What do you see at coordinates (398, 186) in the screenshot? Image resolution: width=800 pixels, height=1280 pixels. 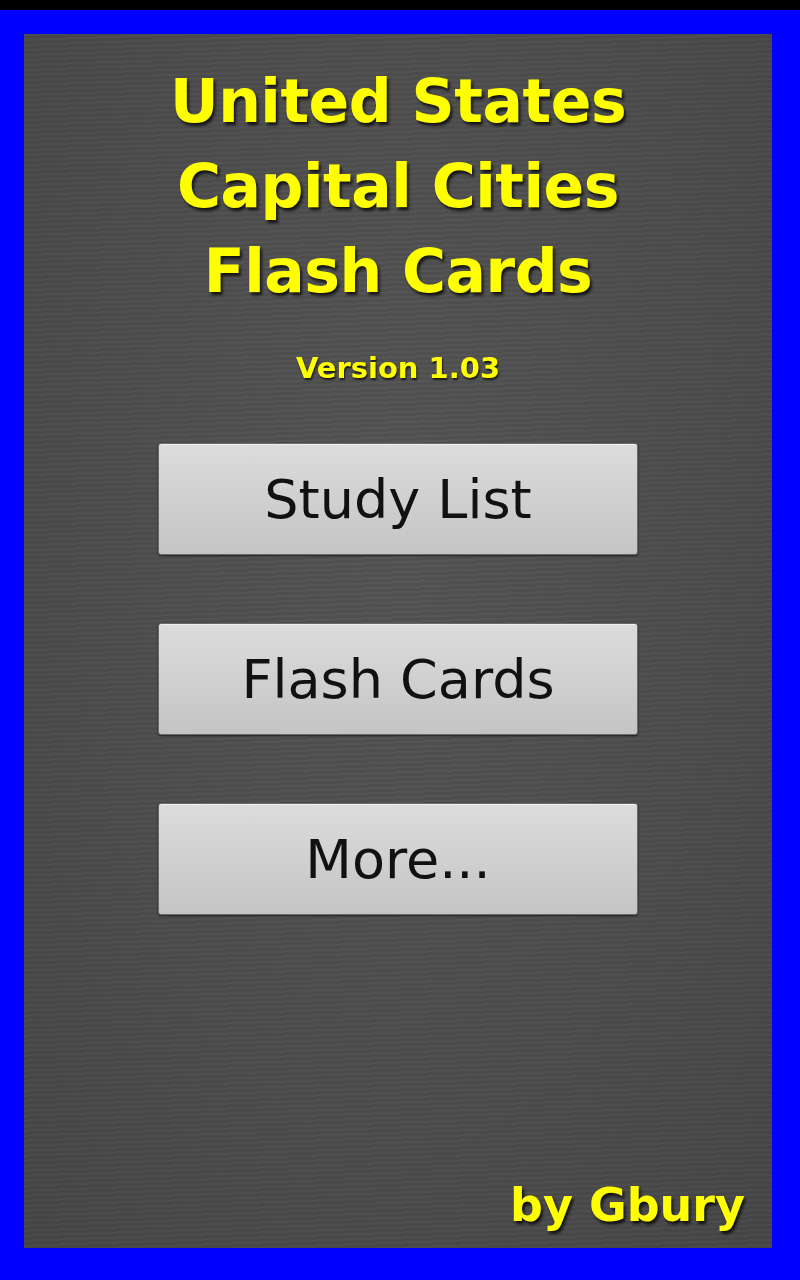 I see `app-title: United States Capital Cities Flash Cards` at bounding box center [398, 186].